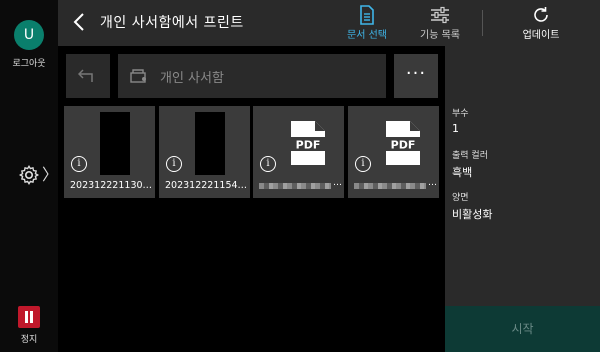 Image resolution: width=600 pixels, height=352 pixels. I want to click on function-list-button: 기능 목록, so click(440, 24).